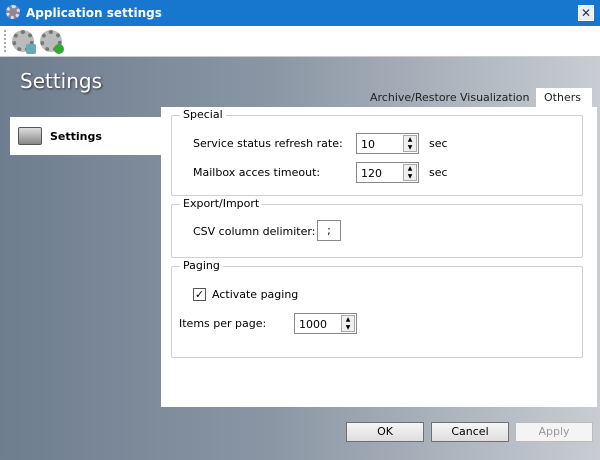 The width and height of the screenshot is (600, 460). Describe the element at coordinates (199, 294) in the screenshot. I see `activate-paging-checkbox: ✓` at that location.